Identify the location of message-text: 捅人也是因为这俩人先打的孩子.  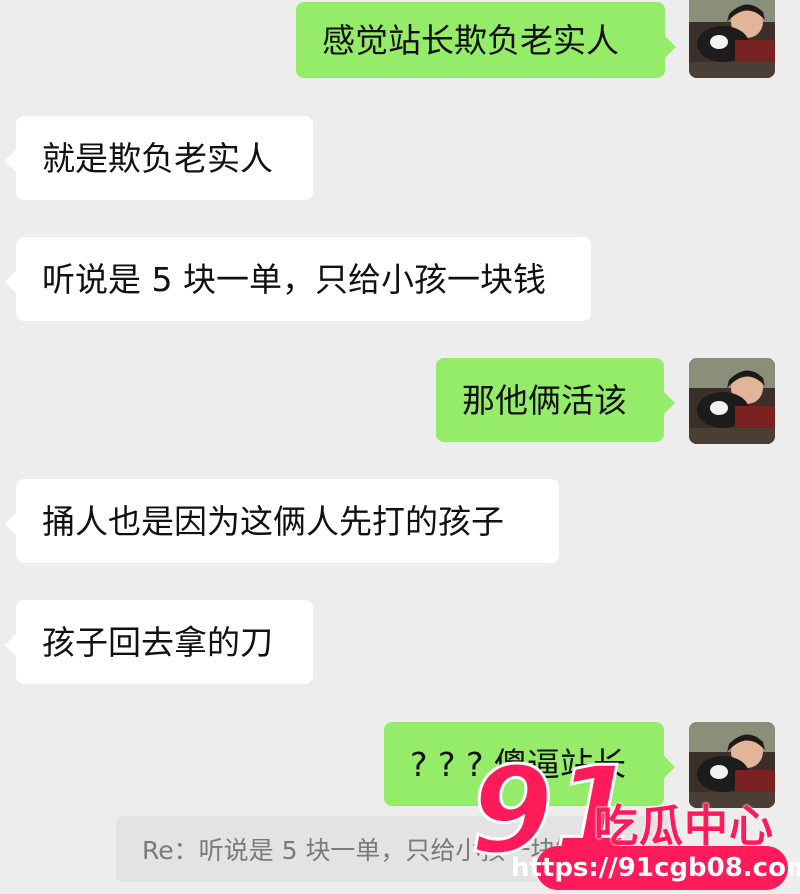
(273, 521).